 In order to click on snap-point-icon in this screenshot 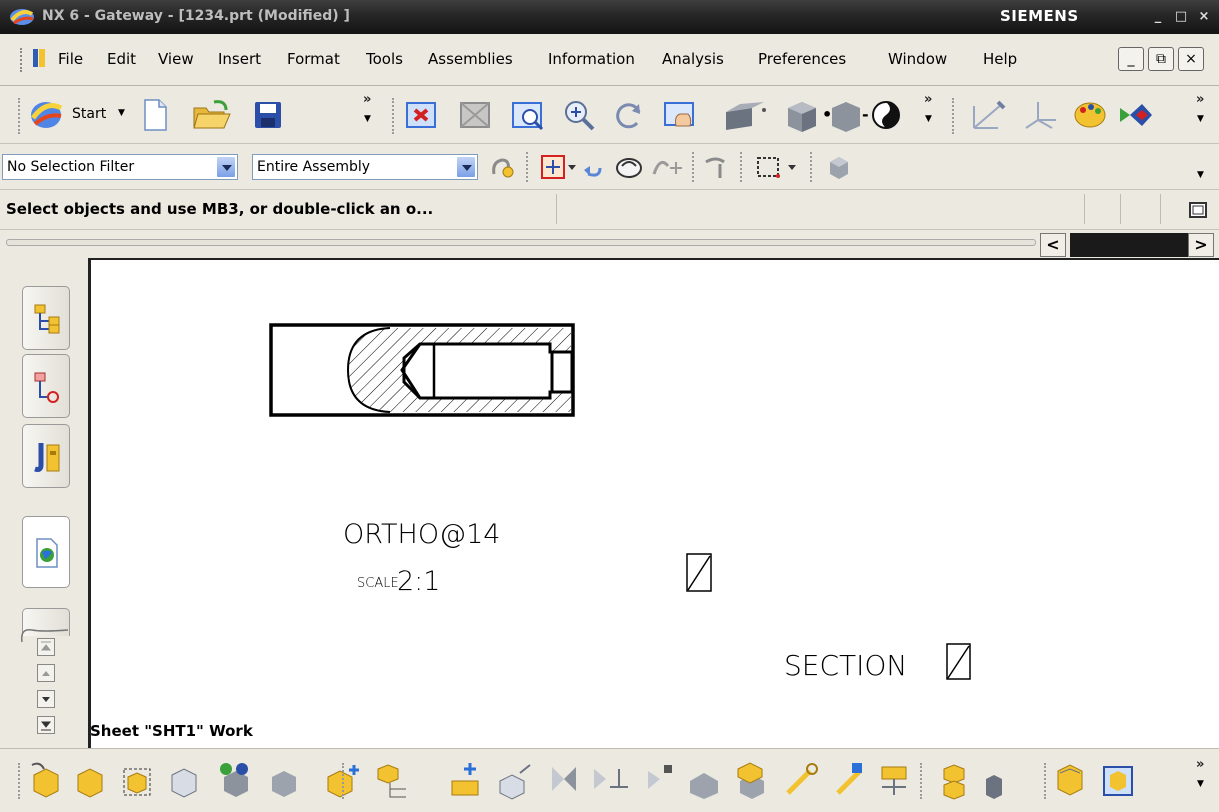, I will do `click(558, 167)`.